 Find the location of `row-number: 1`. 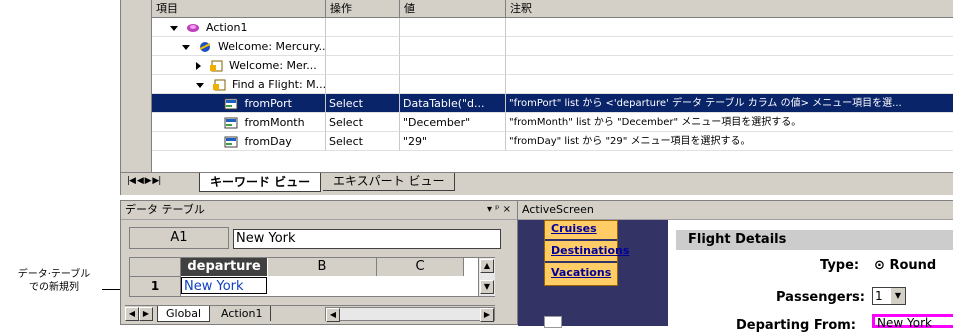

row-number: 1 is located at coordinates (155, 286).